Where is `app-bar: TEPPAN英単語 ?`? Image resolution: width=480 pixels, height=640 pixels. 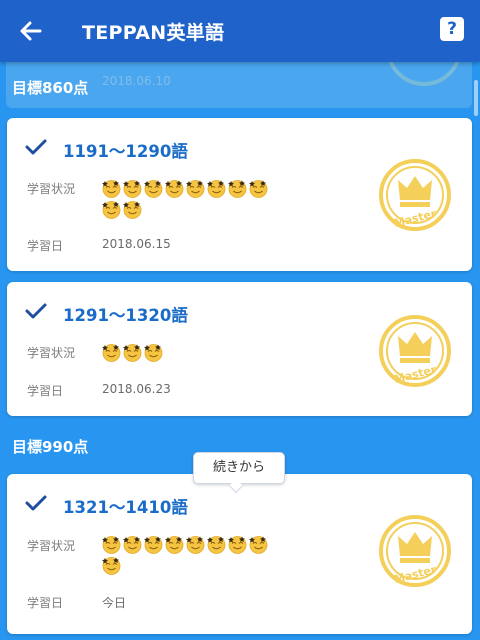
app-bar: TEPPAN英単語 ? is located at coordinates (240, 31).